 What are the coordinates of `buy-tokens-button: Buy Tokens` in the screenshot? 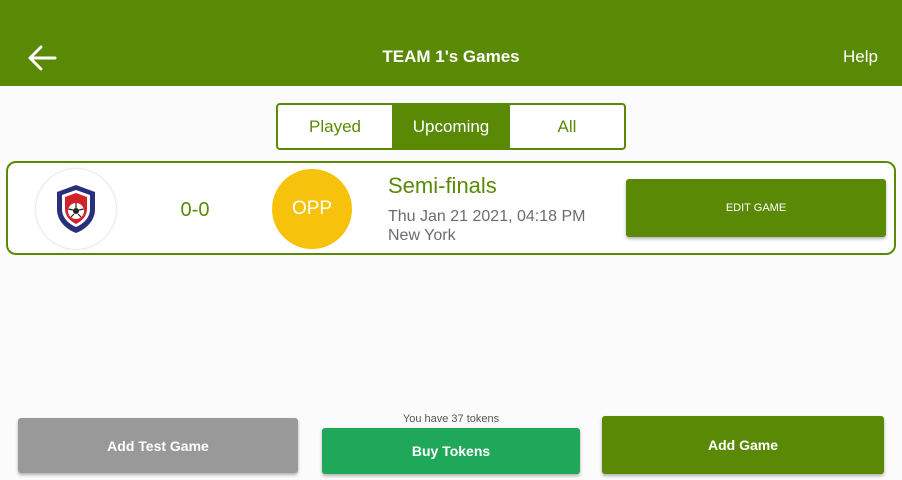 It's located at (451, 451).